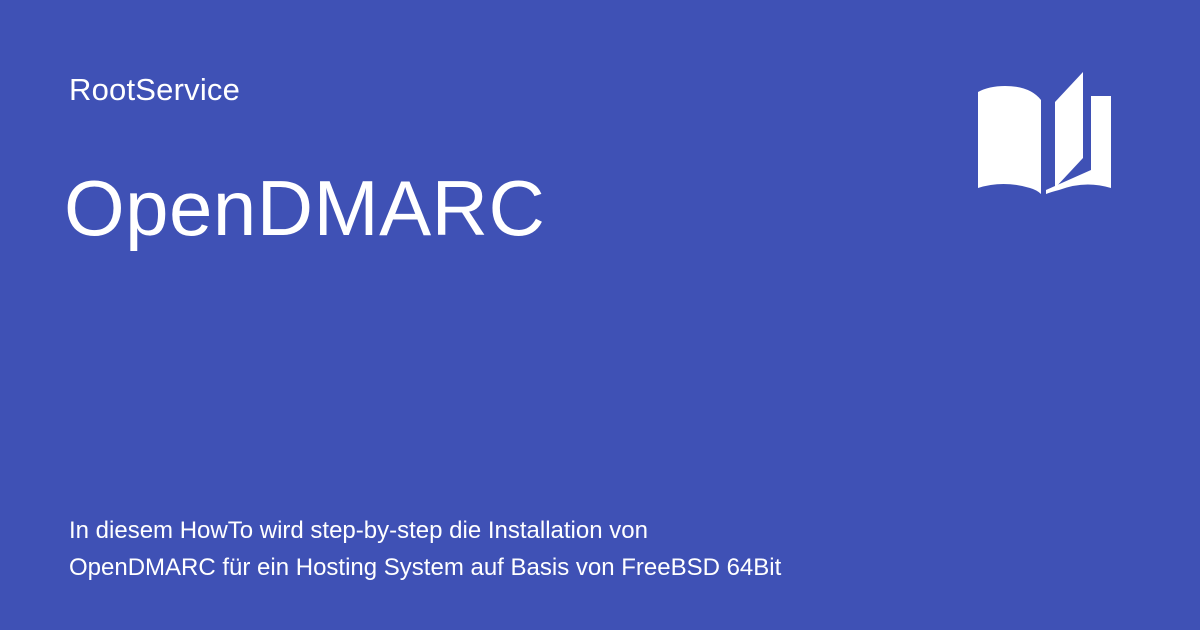  What do you see at coordinates (305, 208) in the screenshot?
I see `page-title: OpenDMARC` at bounding box center [305, 208].